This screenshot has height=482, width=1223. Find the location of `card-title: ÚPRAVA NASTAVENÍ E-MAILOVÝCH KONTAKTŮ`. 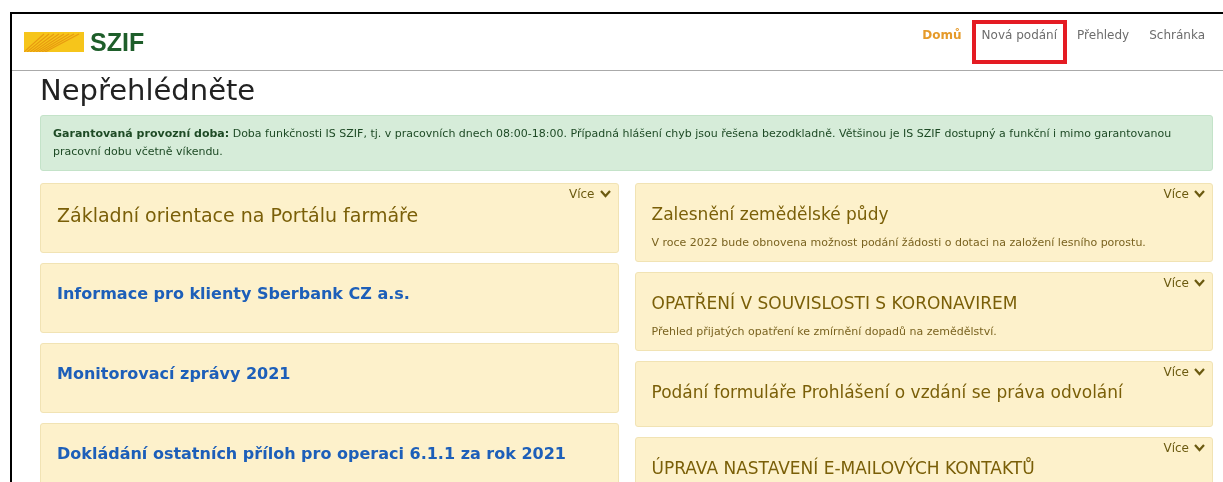

card-title: ÚPRAVA NASTAVENÍ E-MAILOVÝCH KONTAKTŮ is located at coordinates (843, 468).